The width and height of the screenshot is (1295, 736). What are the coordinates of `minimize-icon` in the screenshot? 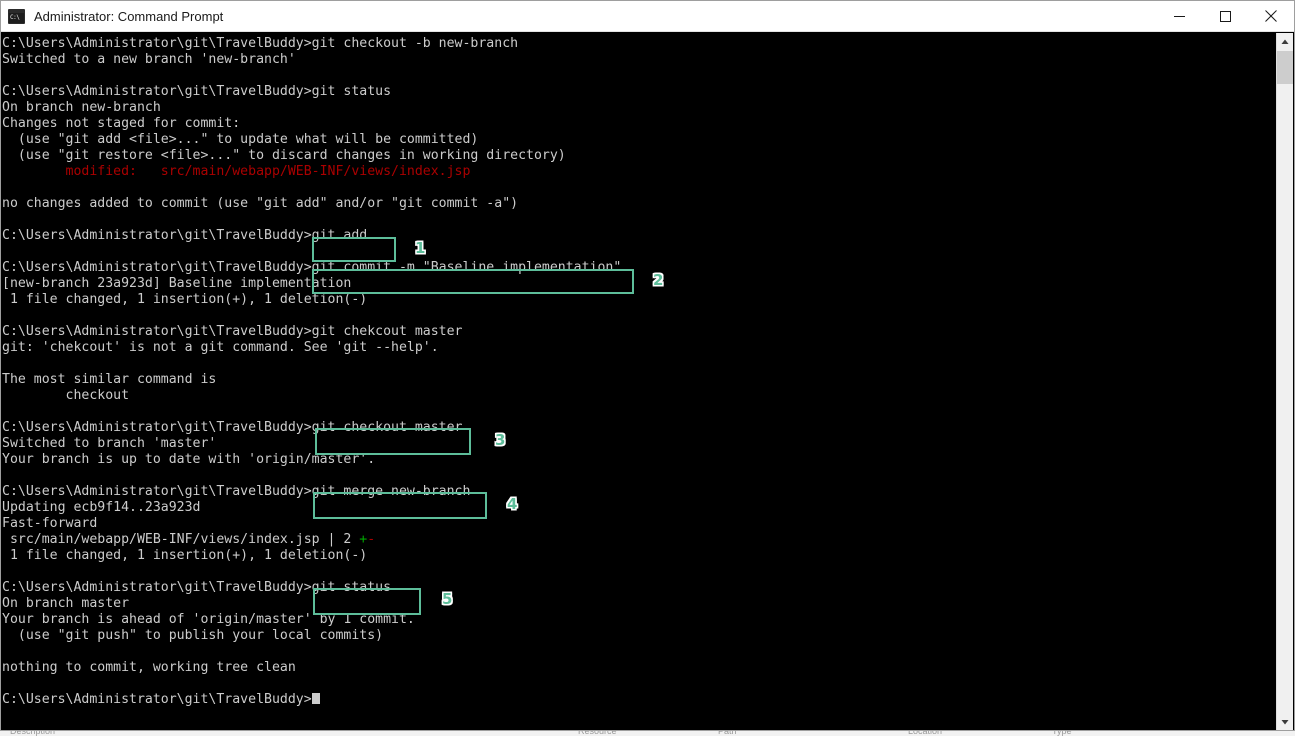 It's located at (1179, 16).